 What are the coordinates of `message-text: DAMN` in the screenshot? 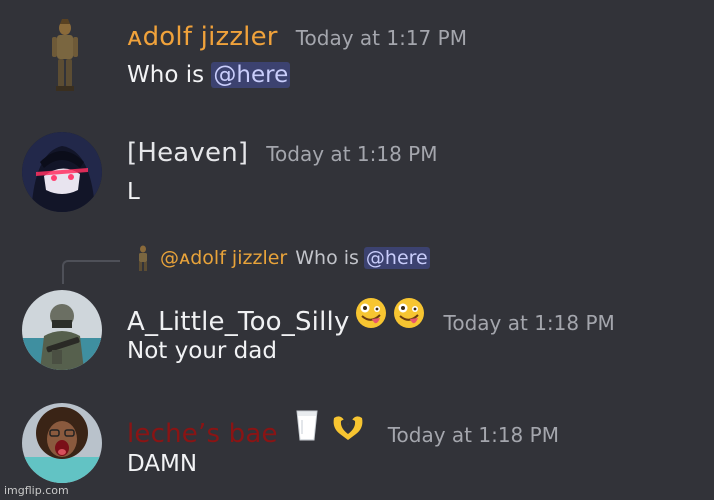 It's located at (162, 464).